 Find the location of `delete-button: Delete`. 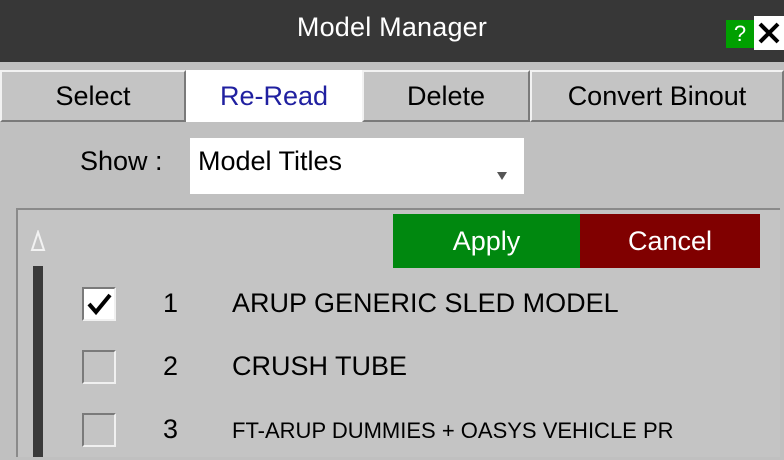

delete-button: Delete is located at coordinates (446, 96).